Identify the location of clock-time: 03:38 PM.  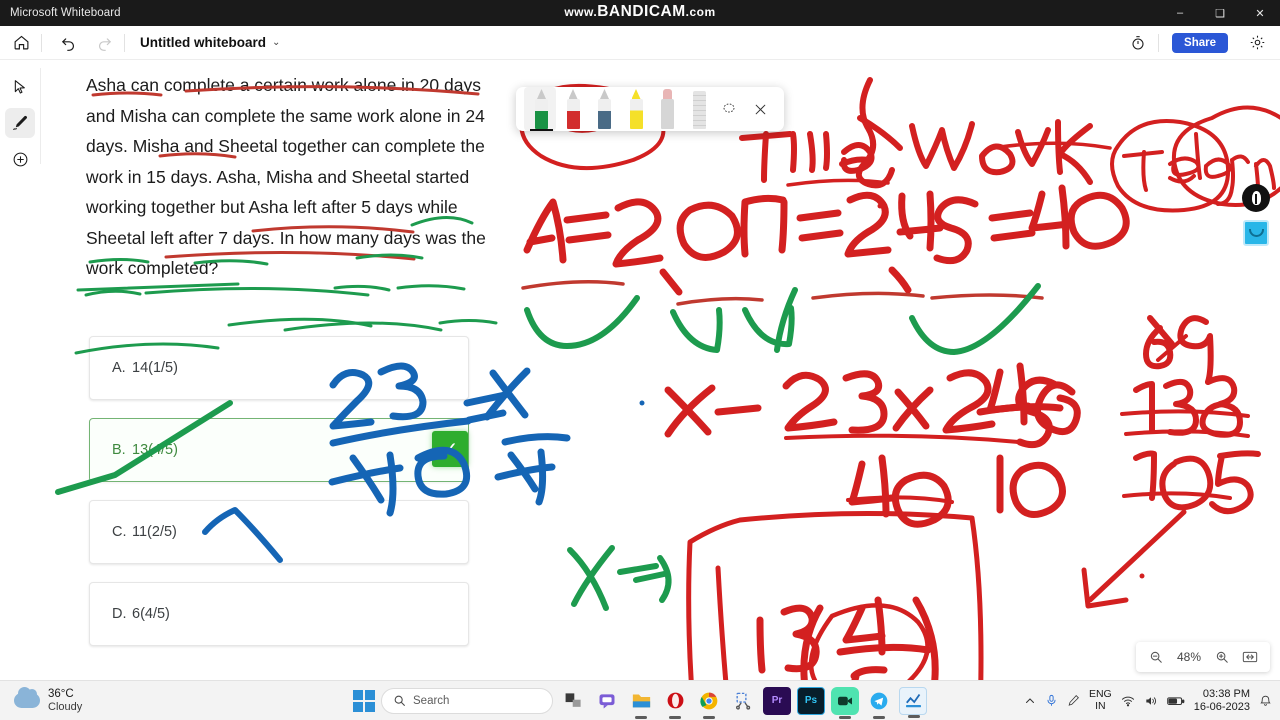
(1226, 693).